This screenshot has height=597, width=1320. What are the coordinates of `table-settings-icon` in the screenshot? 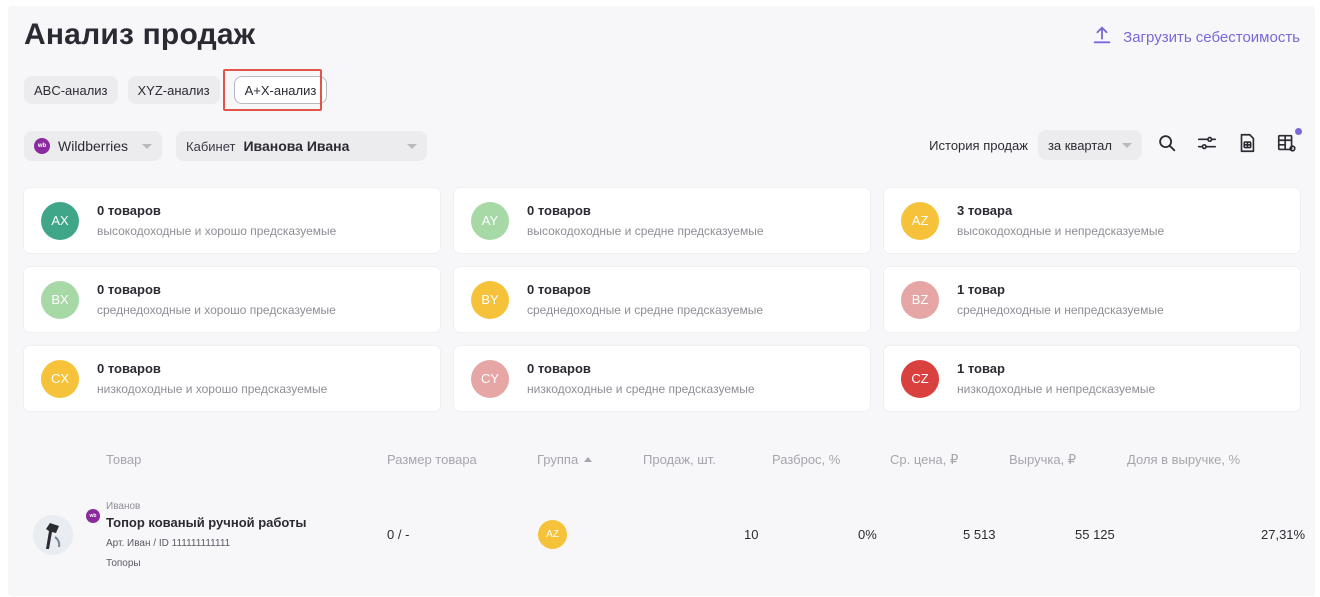 It's located at (1287, 145).